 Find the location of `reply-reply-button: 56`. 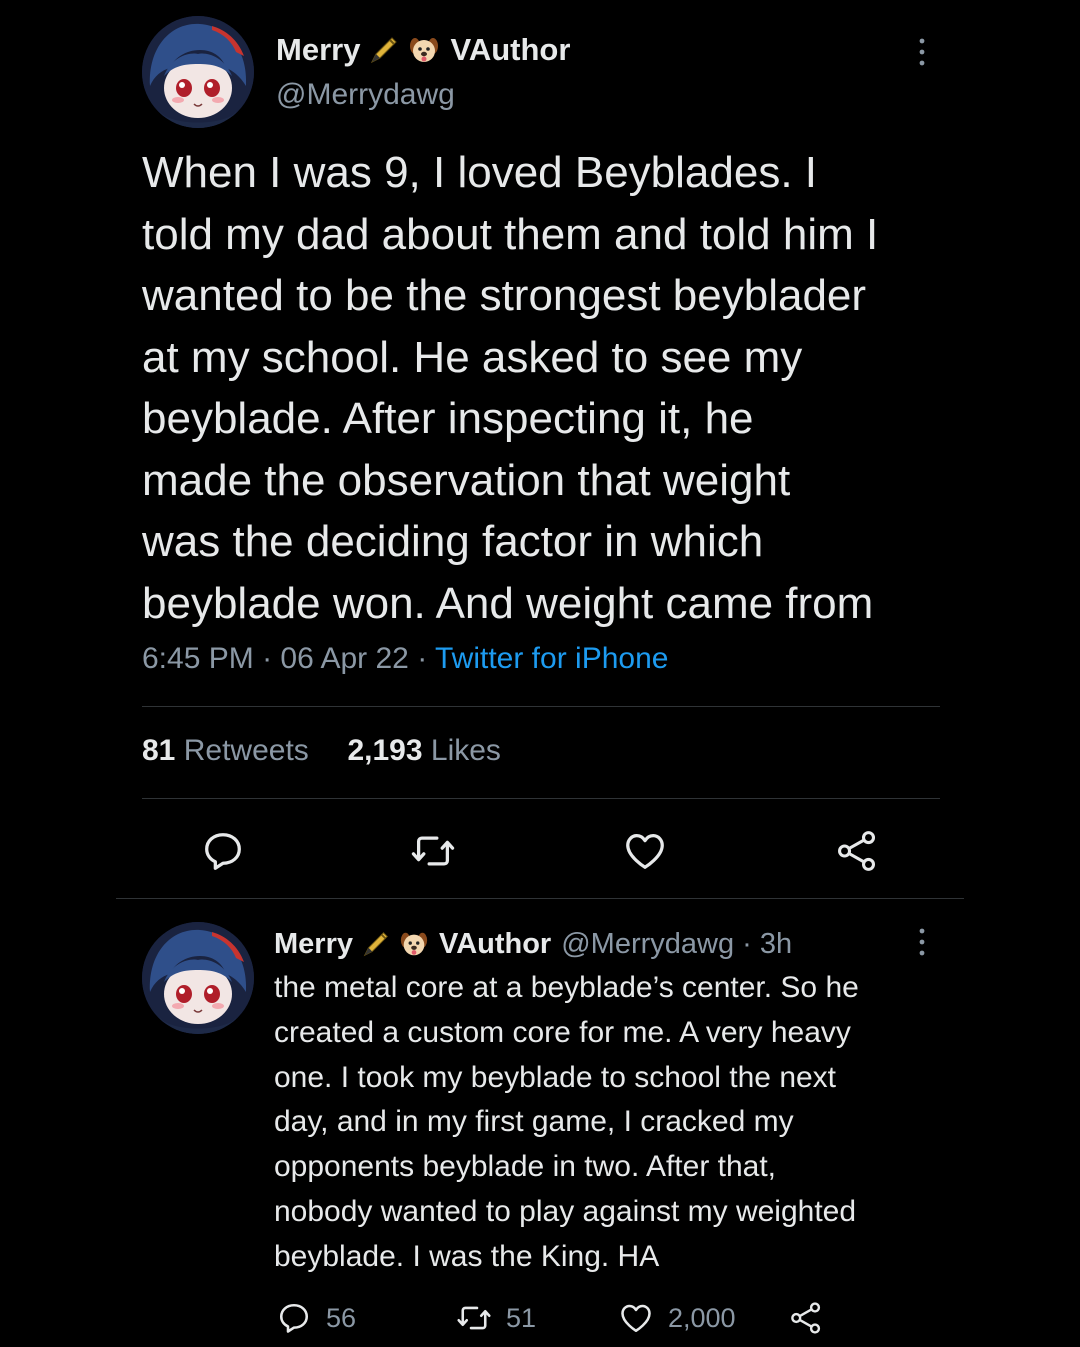

reply-reply-button: 56 is located at coordinates (316, 1318).